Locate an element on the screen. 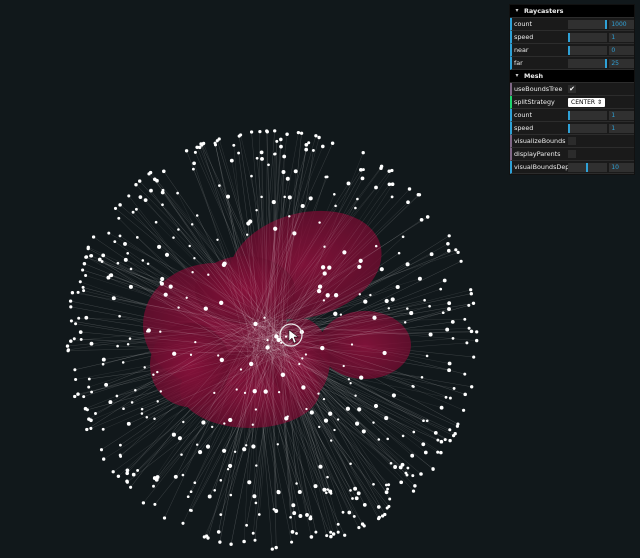 The height and width of the screenshot is (558, 640). display-parents-checkbox is located at coordinates (572, 154).